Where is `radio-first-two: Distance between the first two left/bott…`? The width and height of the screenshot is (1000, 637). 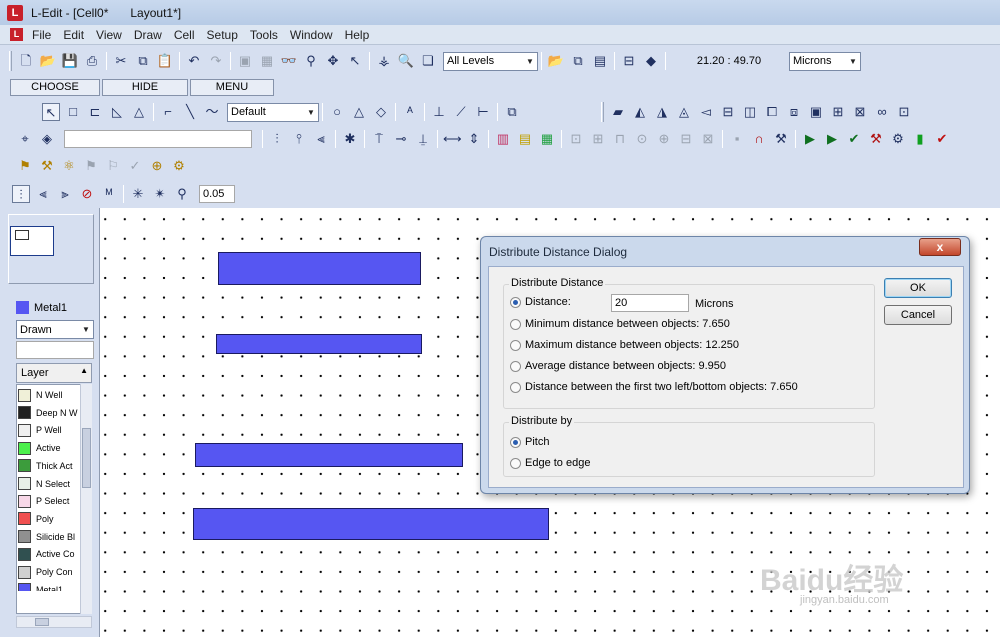 radio-first-two: Distance between the first two left/bott… is located at coordinates (654, 387).